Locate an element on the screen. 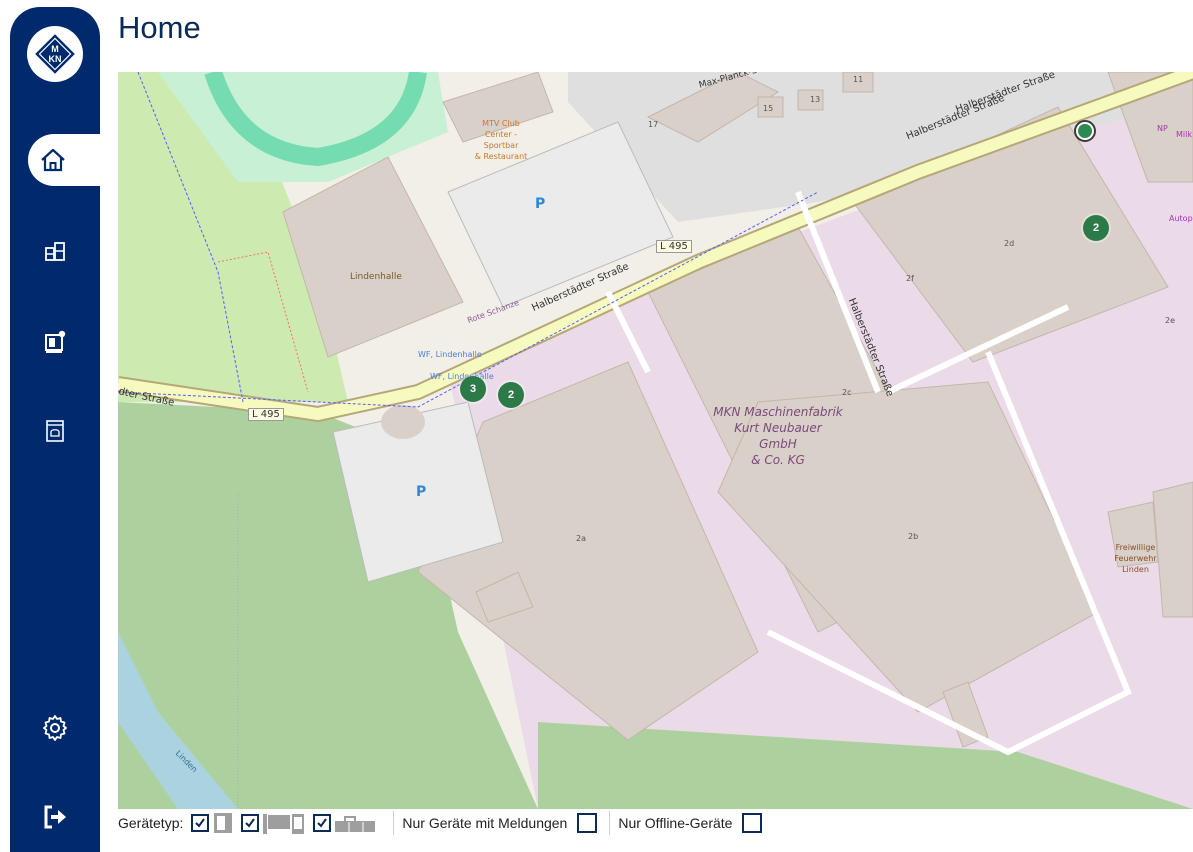 The width and height of the screenshot is (1193, 852). kettle-icon is located at coordinates (356, 823).